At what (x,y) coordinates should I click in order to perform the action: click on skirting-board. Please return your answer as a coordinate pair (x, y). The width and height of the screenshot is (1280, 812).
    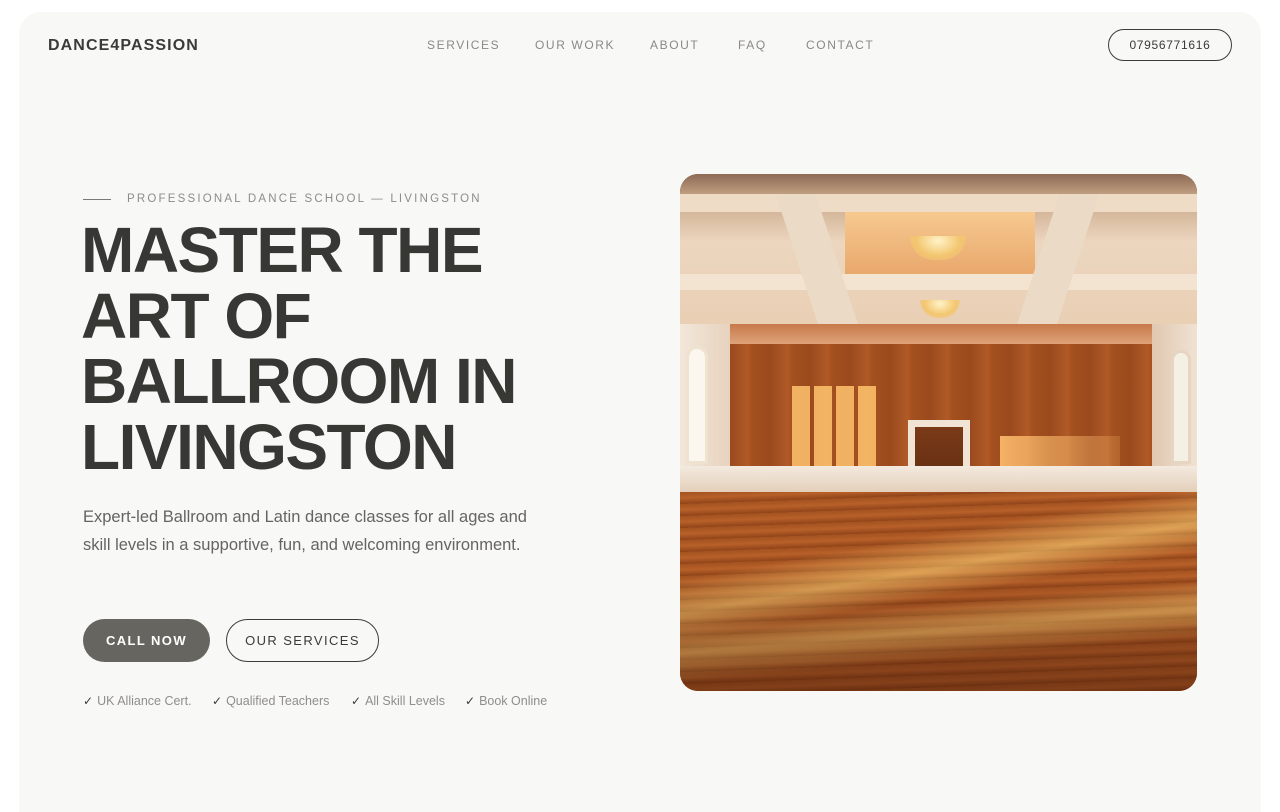
    Looking at the image, I should click on (938, 480).